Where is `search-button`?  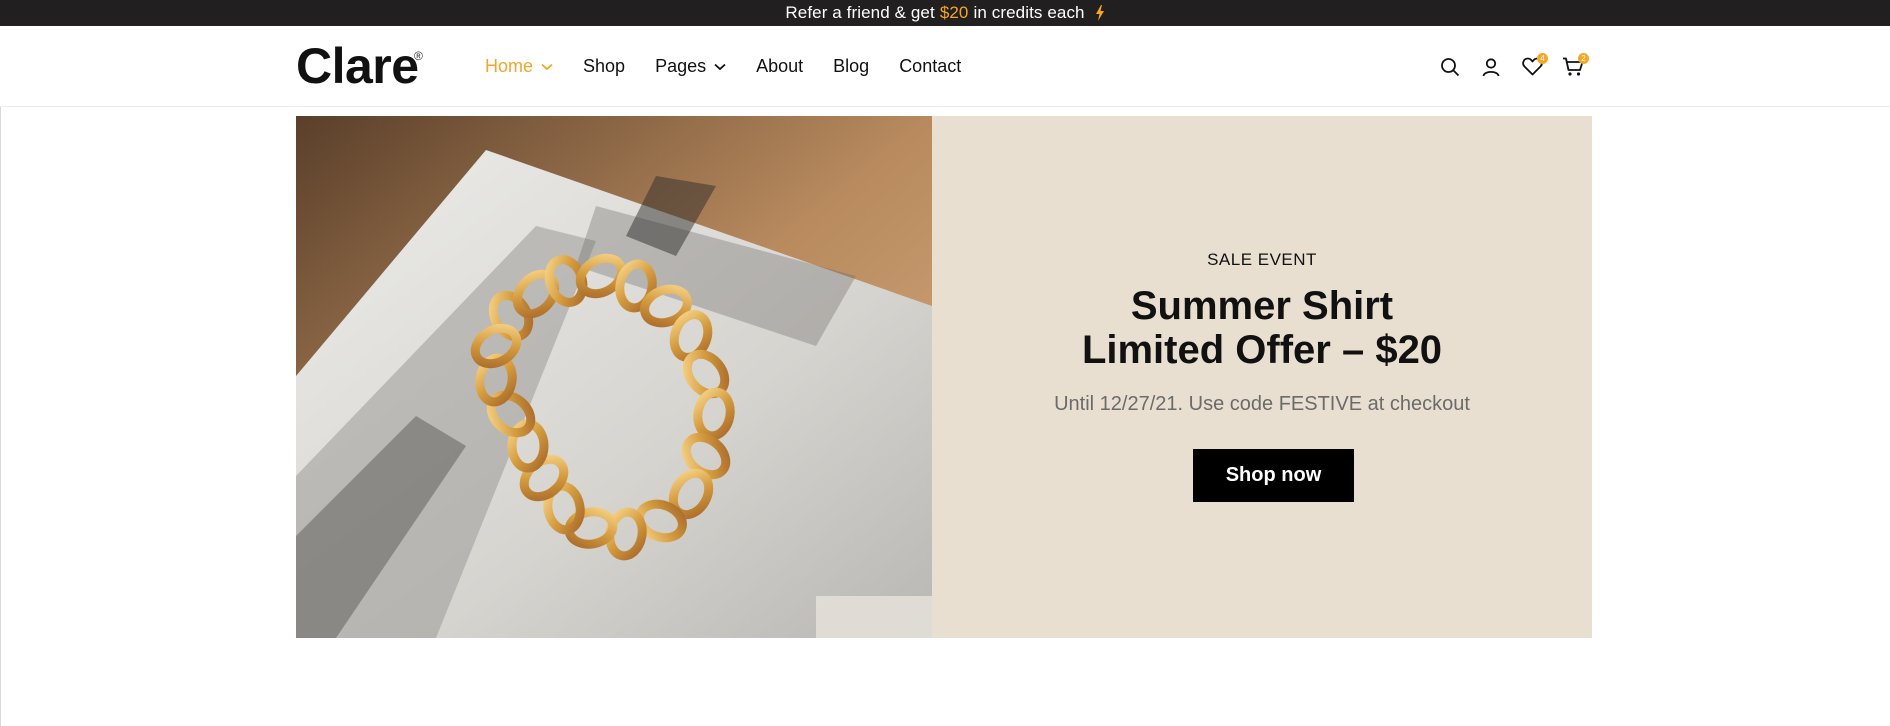
search-button is located at coordinates (1450, 67).